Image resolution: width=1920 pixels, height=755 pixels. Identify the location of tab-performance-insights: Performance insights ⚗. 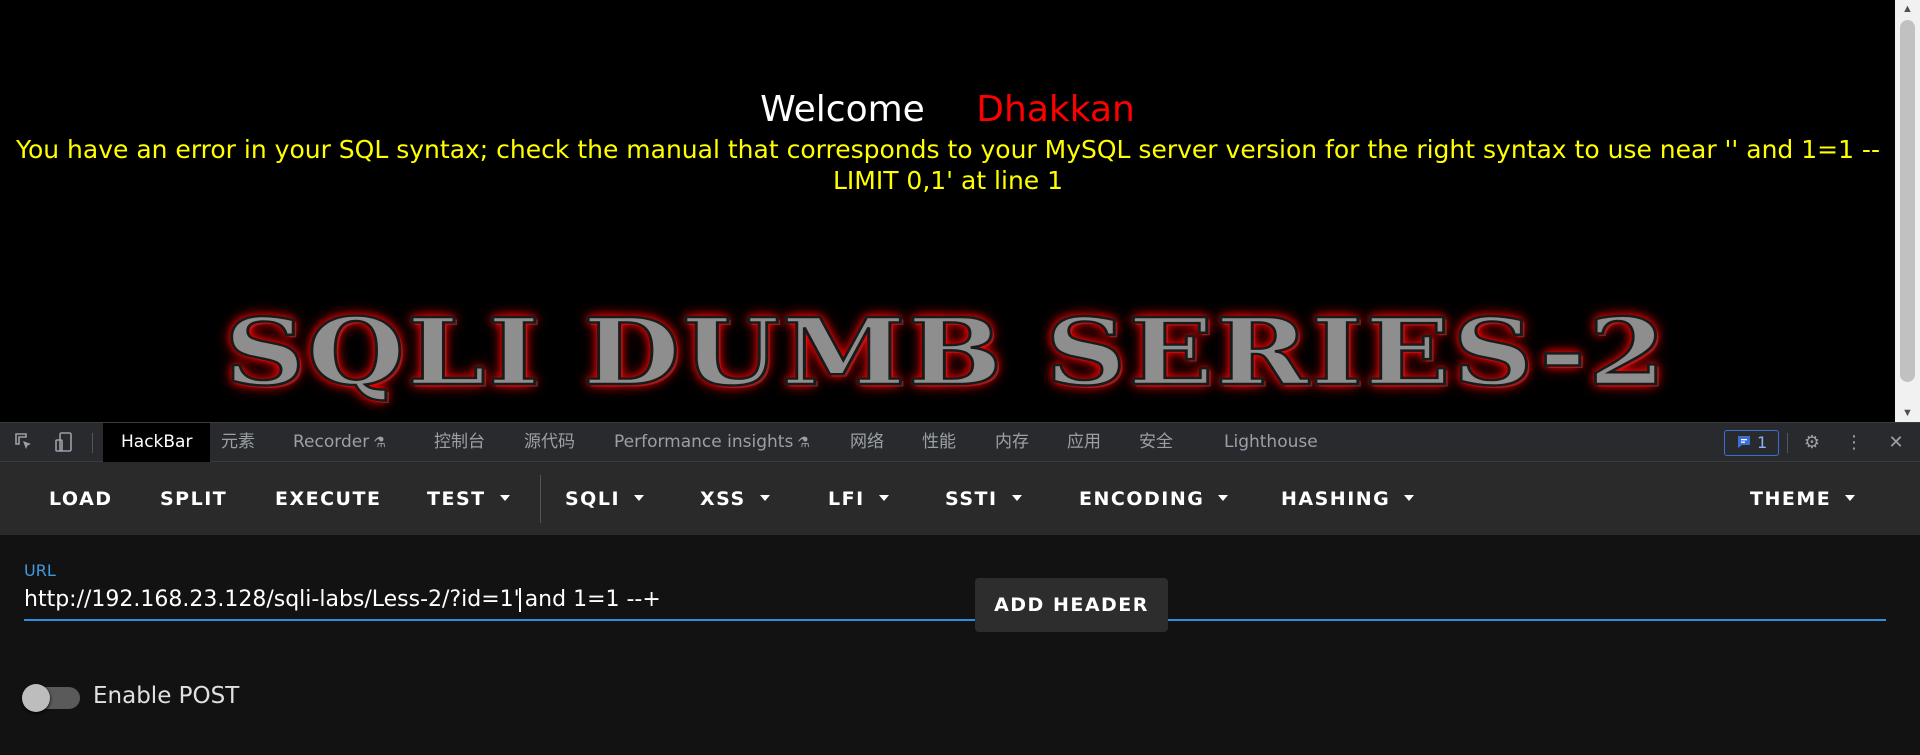
(712, 442).